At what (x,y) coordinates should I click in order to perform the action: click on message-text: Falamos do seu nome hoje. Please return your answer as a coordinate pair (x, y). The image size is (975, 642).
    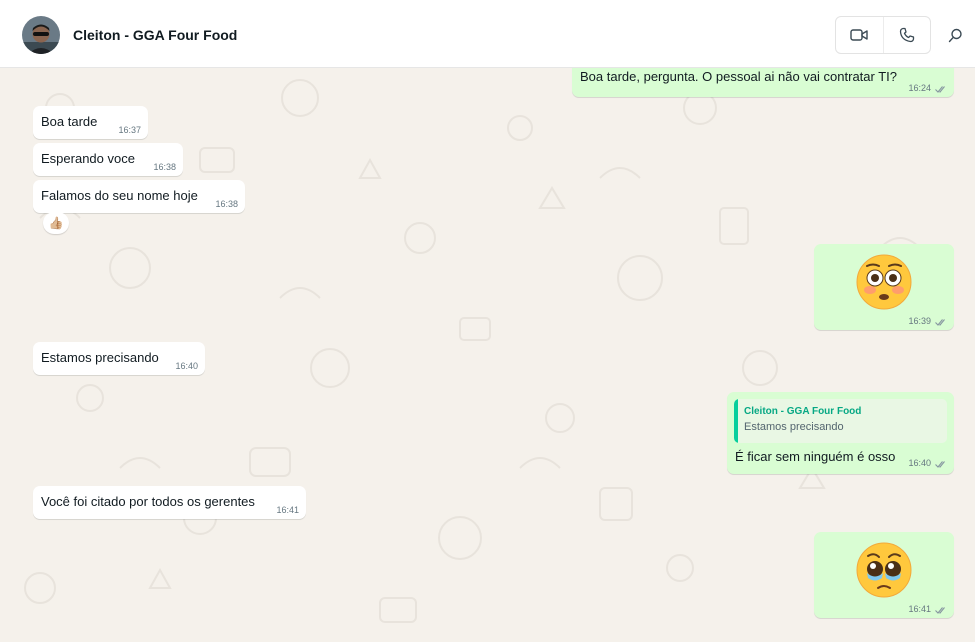
    Looking at the image, I should click on (119, 195).